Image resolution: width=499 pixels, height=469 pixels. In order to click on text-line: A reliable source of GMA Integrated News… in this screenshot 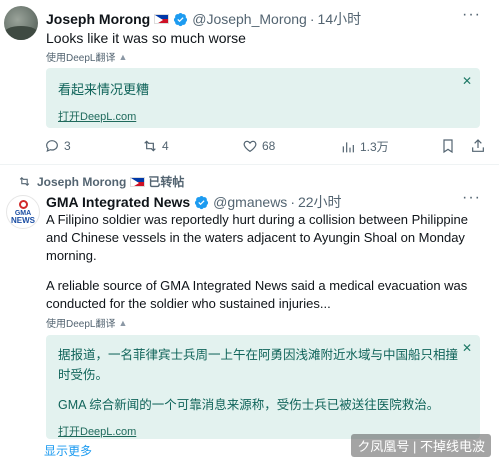, I will do `click(257, 285)`.